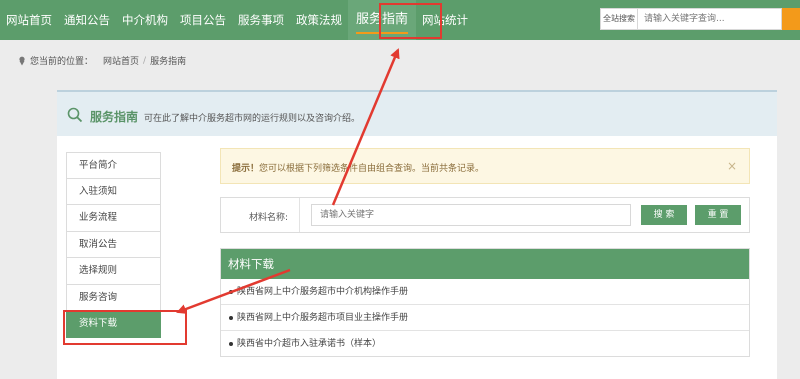 Image resolution: width=800 pixels, height=379 pixels. Describe the element at coordinates (113, 165) in the screenshot. I see `sidebar-item-platform-intro: 平台简介` at that location.